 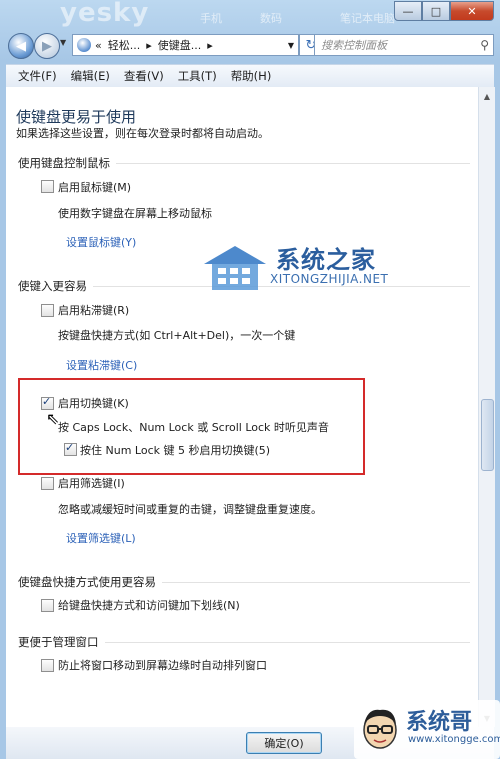 I want to click on mouse-keys-description: 使用数字键盘在屏幕上移动鼠标, so click(x=135, y=213).